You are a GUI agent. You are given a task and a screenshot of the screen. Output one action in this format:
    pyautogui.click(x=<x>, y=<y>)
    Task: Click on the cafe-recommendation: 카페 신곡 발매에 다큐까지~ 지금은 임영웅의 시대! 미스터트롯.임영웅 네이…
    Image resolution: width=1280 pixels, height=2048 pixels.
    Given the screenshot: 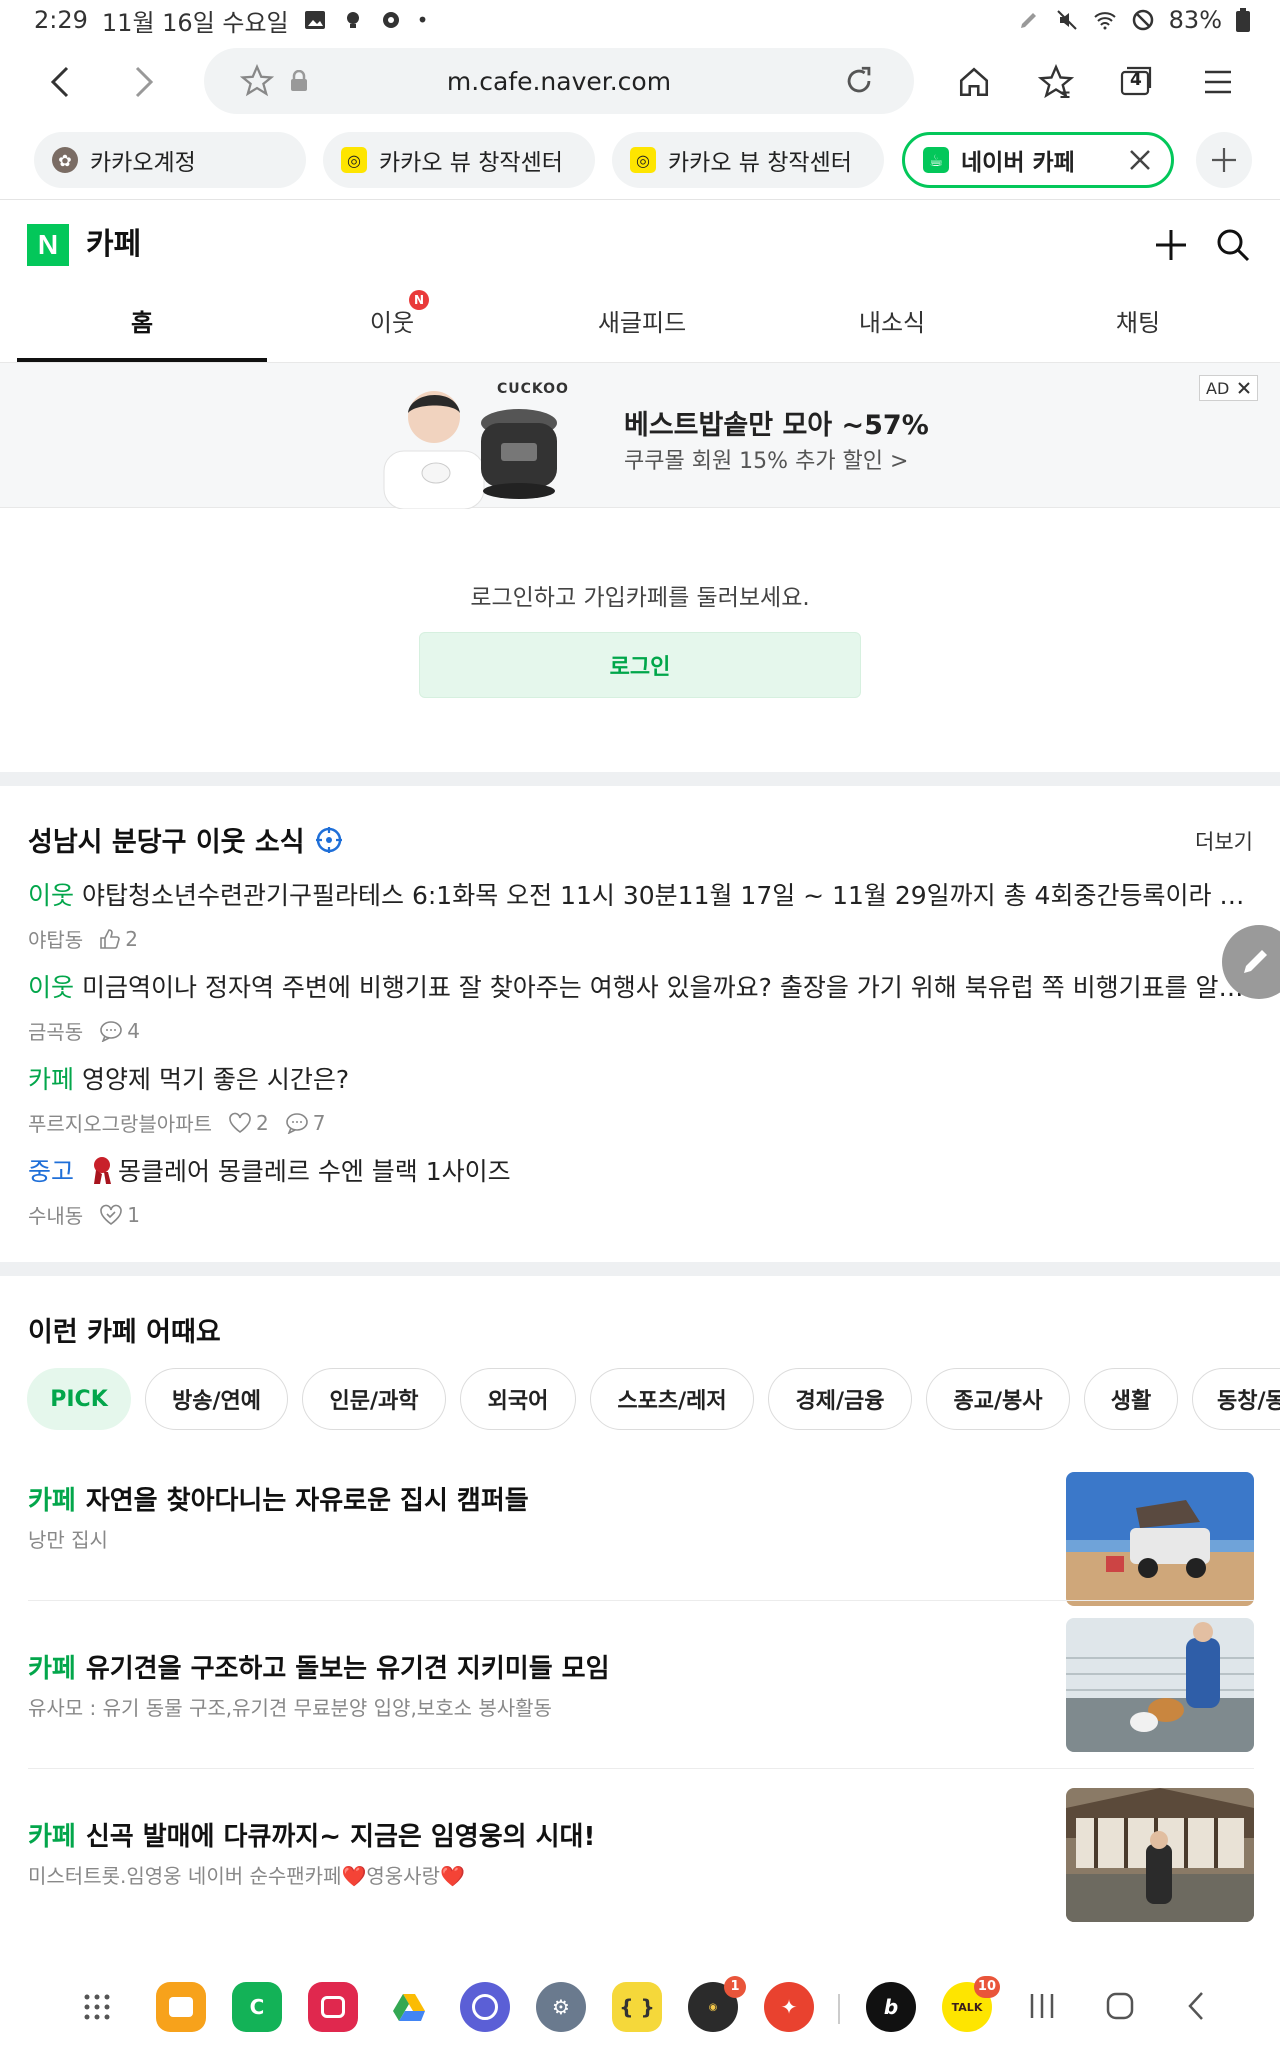 What is the action you would take?
    pyautogui.click(x=640, y=1882)
    